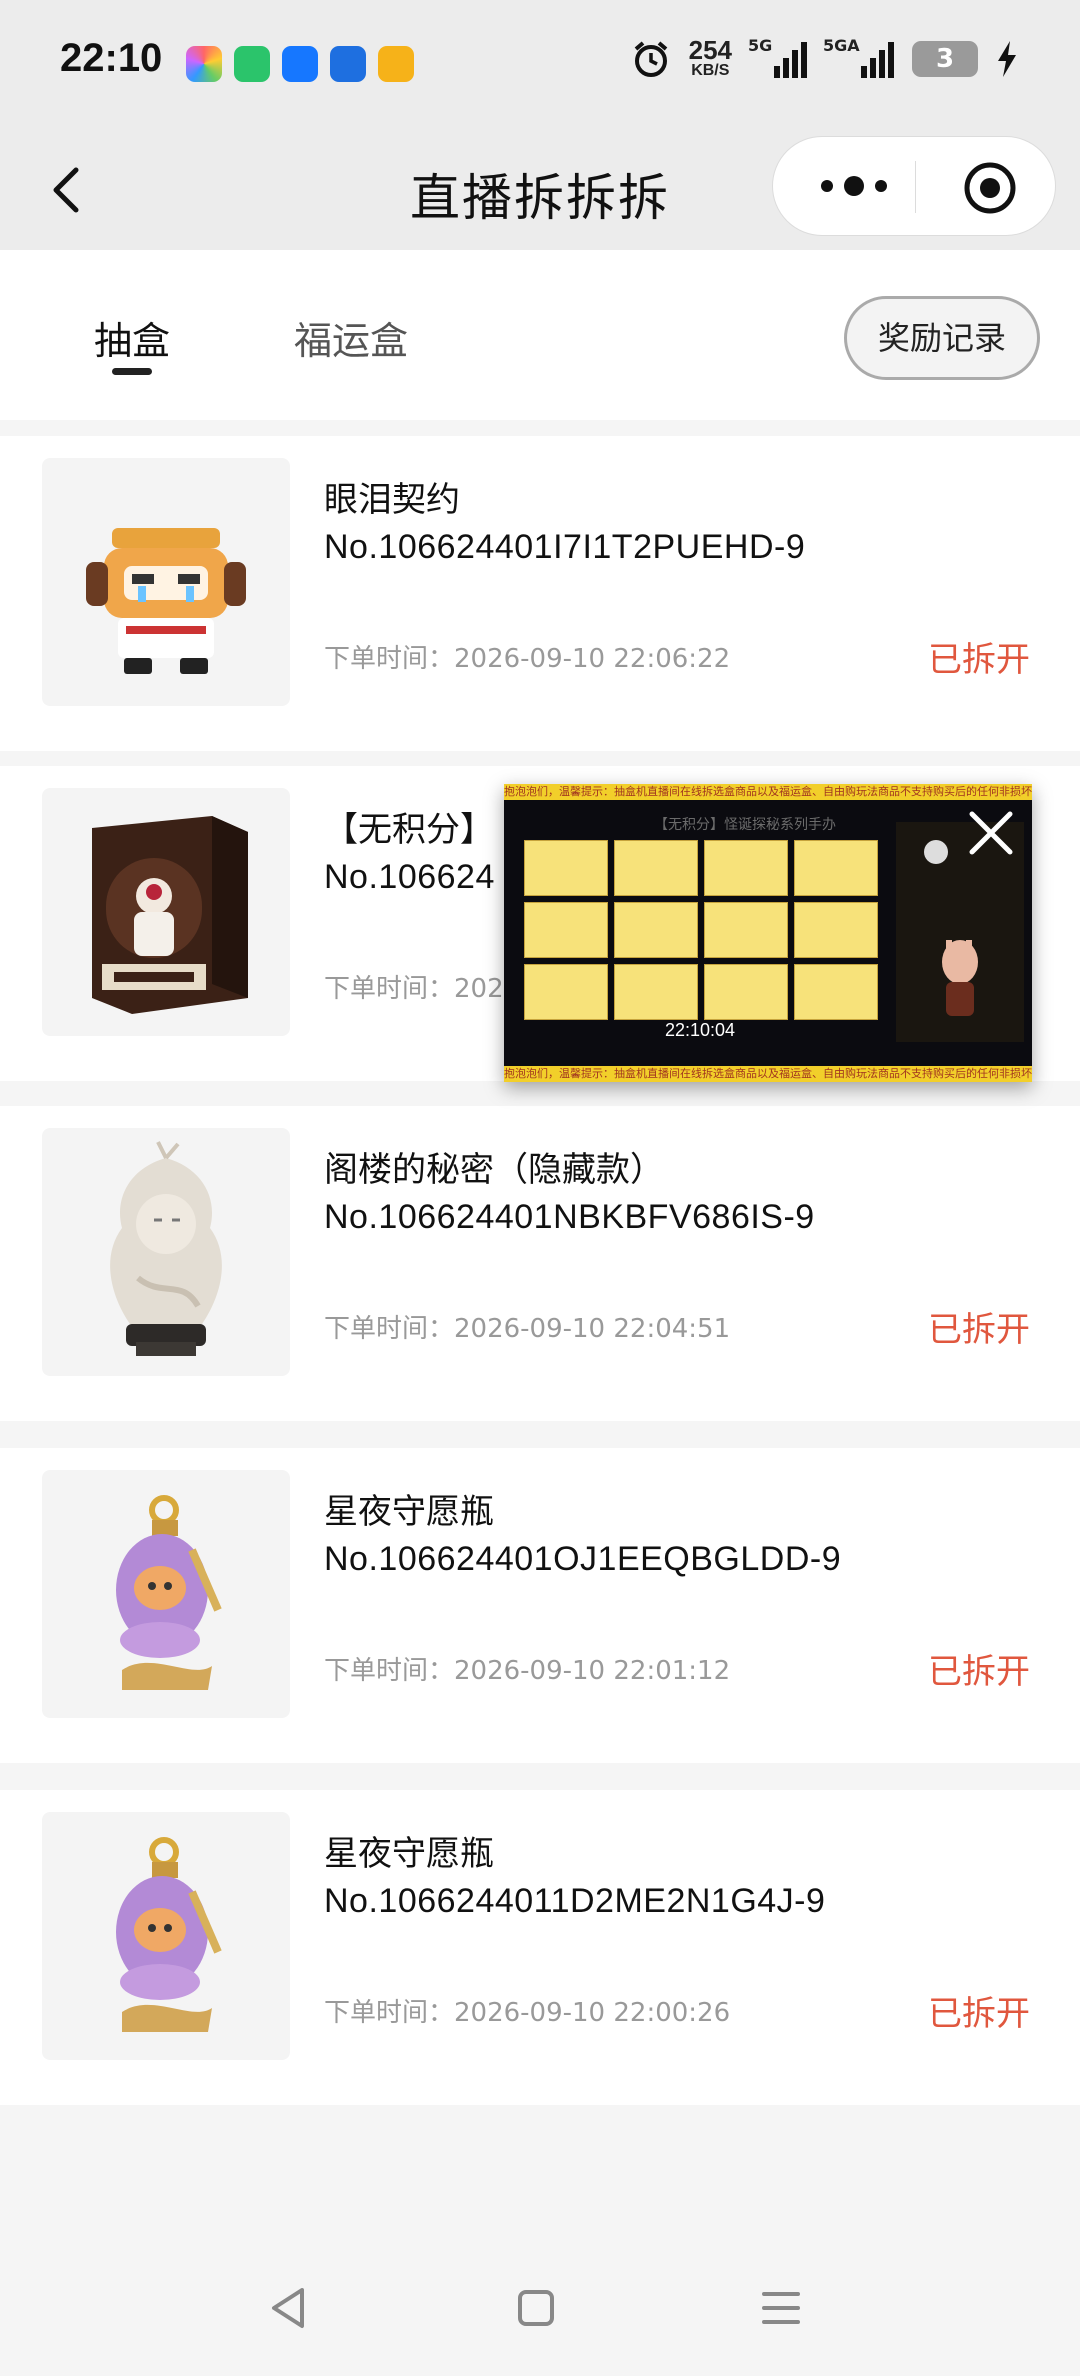 This screenshot has height=2376, width=1080. What do you see at coordinates (527, 1671) in the screenshot?
I see `order-time: 下单时间：2026-09-10 22:01:12` at bounding box center [527, 1671].